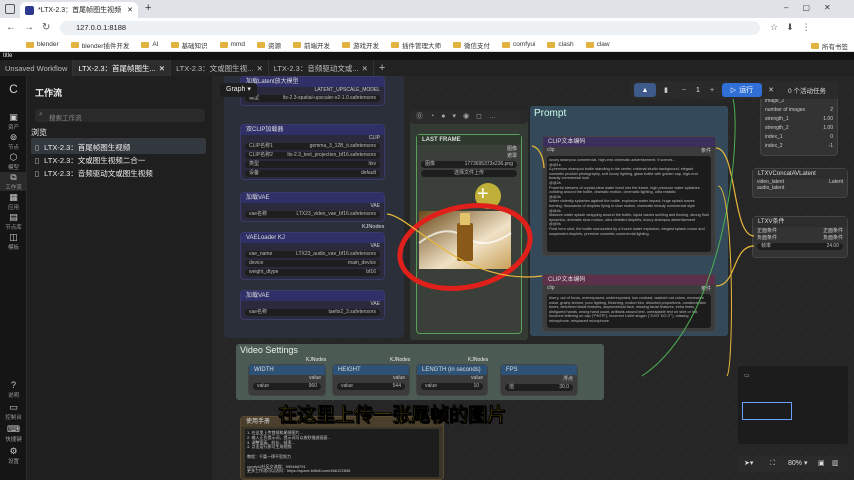 The height and width of the screenshot is (480, 854). I want to click on plus-icon: +, so click(712, 90).